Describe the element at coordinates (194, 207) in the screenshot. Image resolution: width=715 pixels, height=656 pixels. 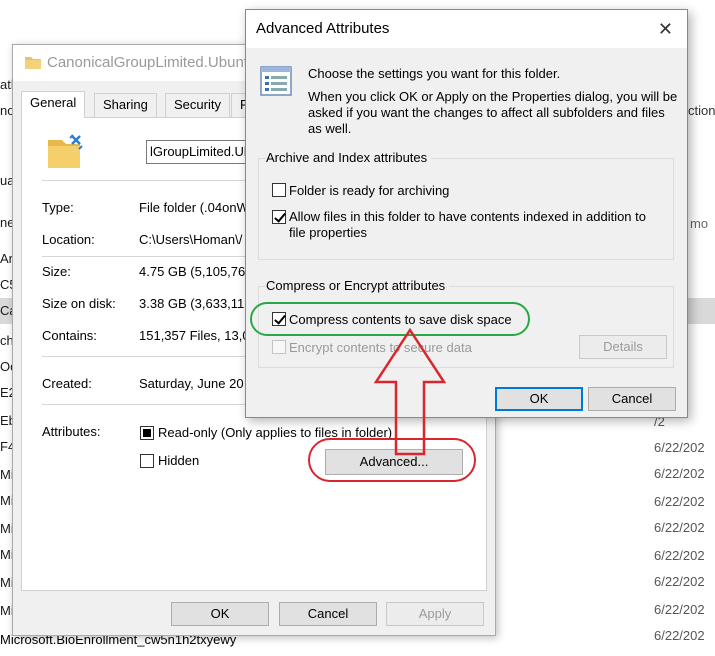
I see `type-value: File folder (.04onW` at that location.